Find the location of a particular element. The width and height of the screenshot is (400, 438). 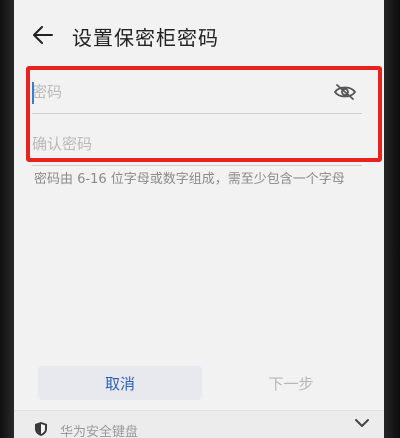

chevron-down-icon is located at coordinates (362, 423).